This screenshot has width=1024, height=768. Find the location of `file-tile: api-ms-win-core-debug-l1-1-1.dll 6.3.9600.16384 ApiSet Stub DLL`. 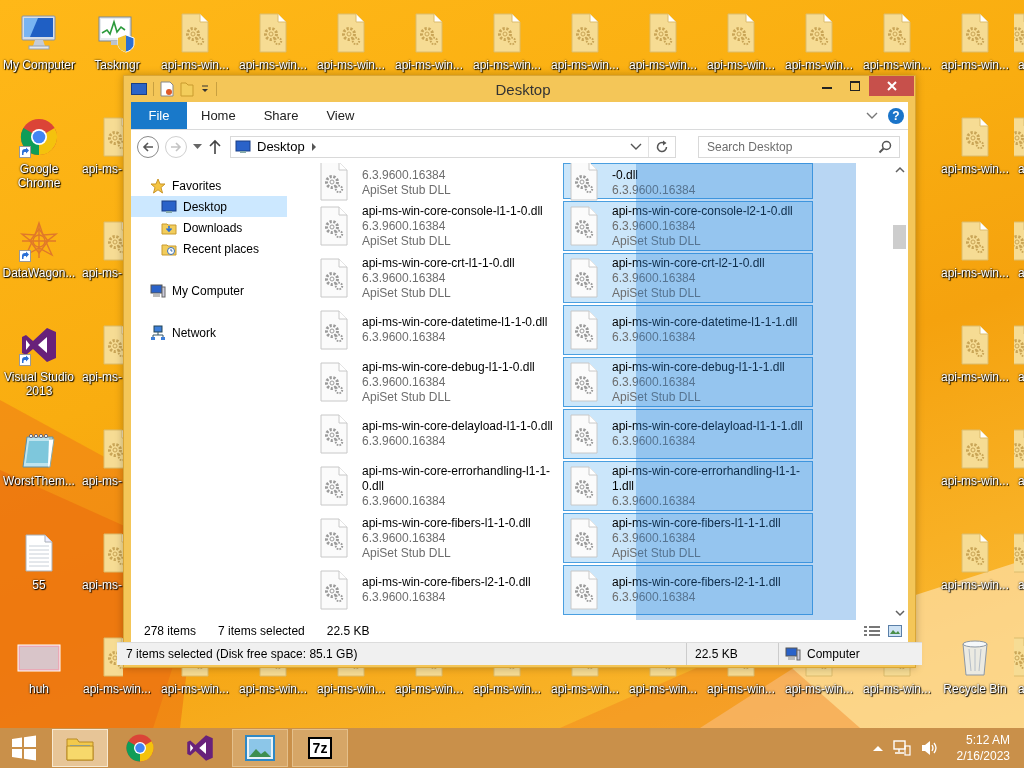

file-tile: api-ms-win-core-debug-l1-1-1.dll 6.3.9600.16384 ApiSet Stub DLL is located at coordinates (688, 382).